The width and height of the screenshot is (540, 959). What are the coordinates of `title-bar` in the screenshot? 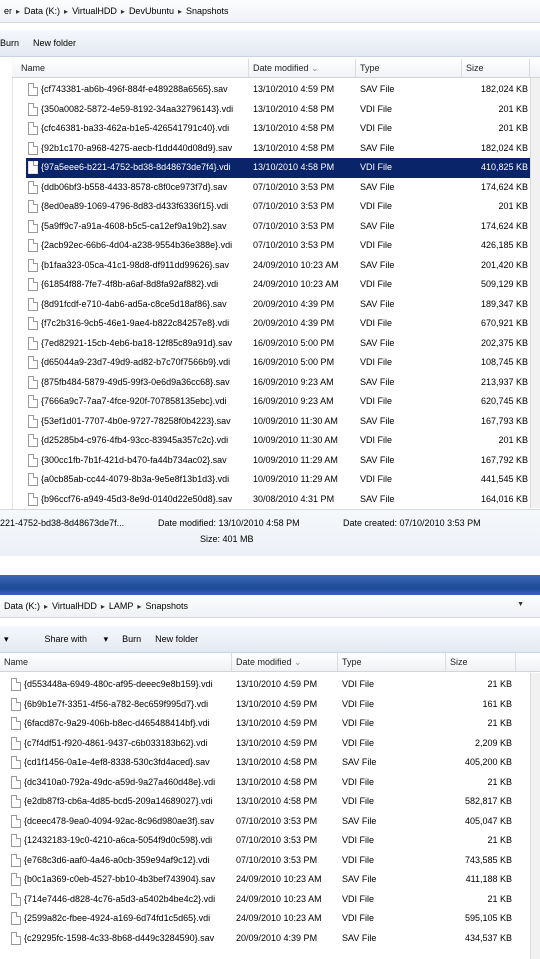 It's located at (270, 586).